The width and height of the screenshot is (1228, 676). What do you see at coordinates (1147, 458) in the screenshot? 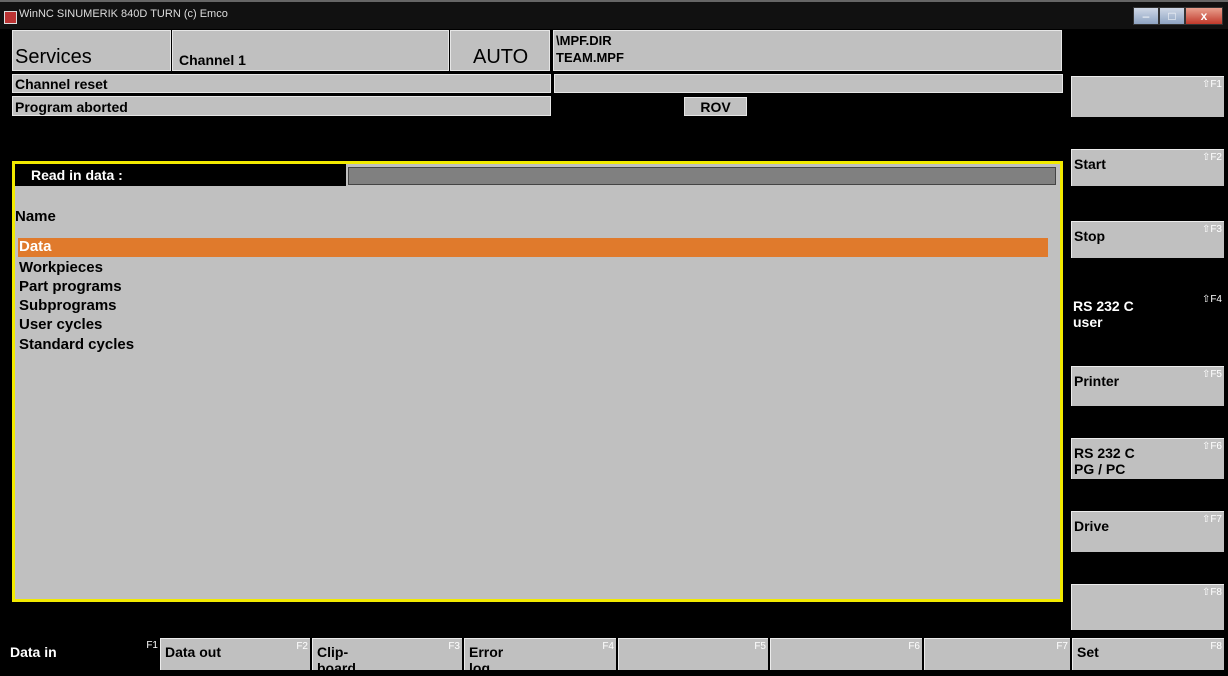
I see `vsoftkey-rs232-pgpc: RS 232 C PG / PC ⇧F6` at bounding box center [1147, 458].